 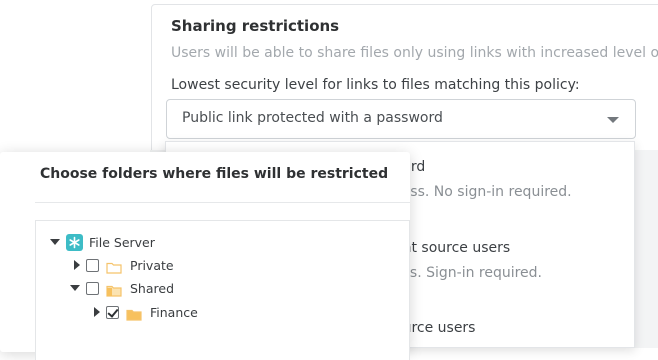 I want to click on tree-node-label: Private, so click(x=152, y=265).